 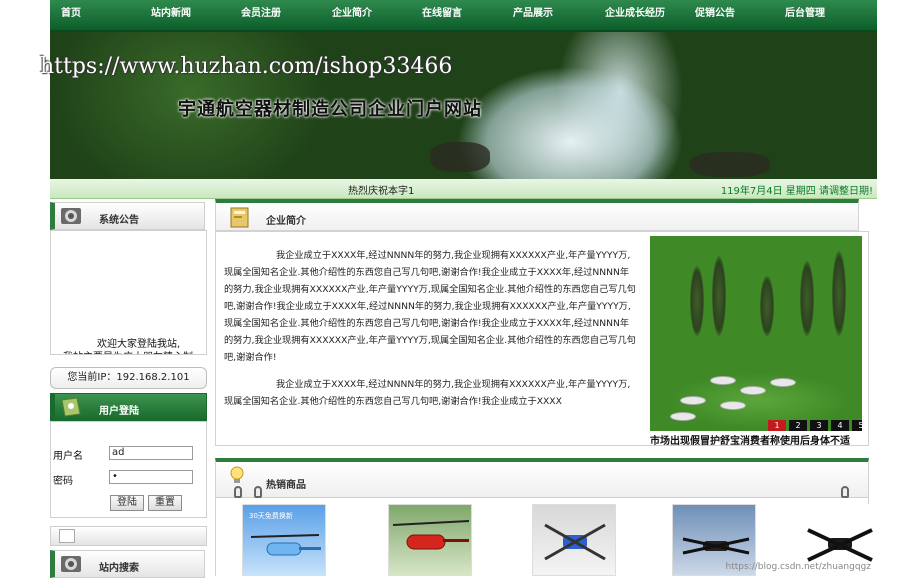 I want to click on ip-display: 您当前IP：192.168.2.101, so click(x=128, y=378).